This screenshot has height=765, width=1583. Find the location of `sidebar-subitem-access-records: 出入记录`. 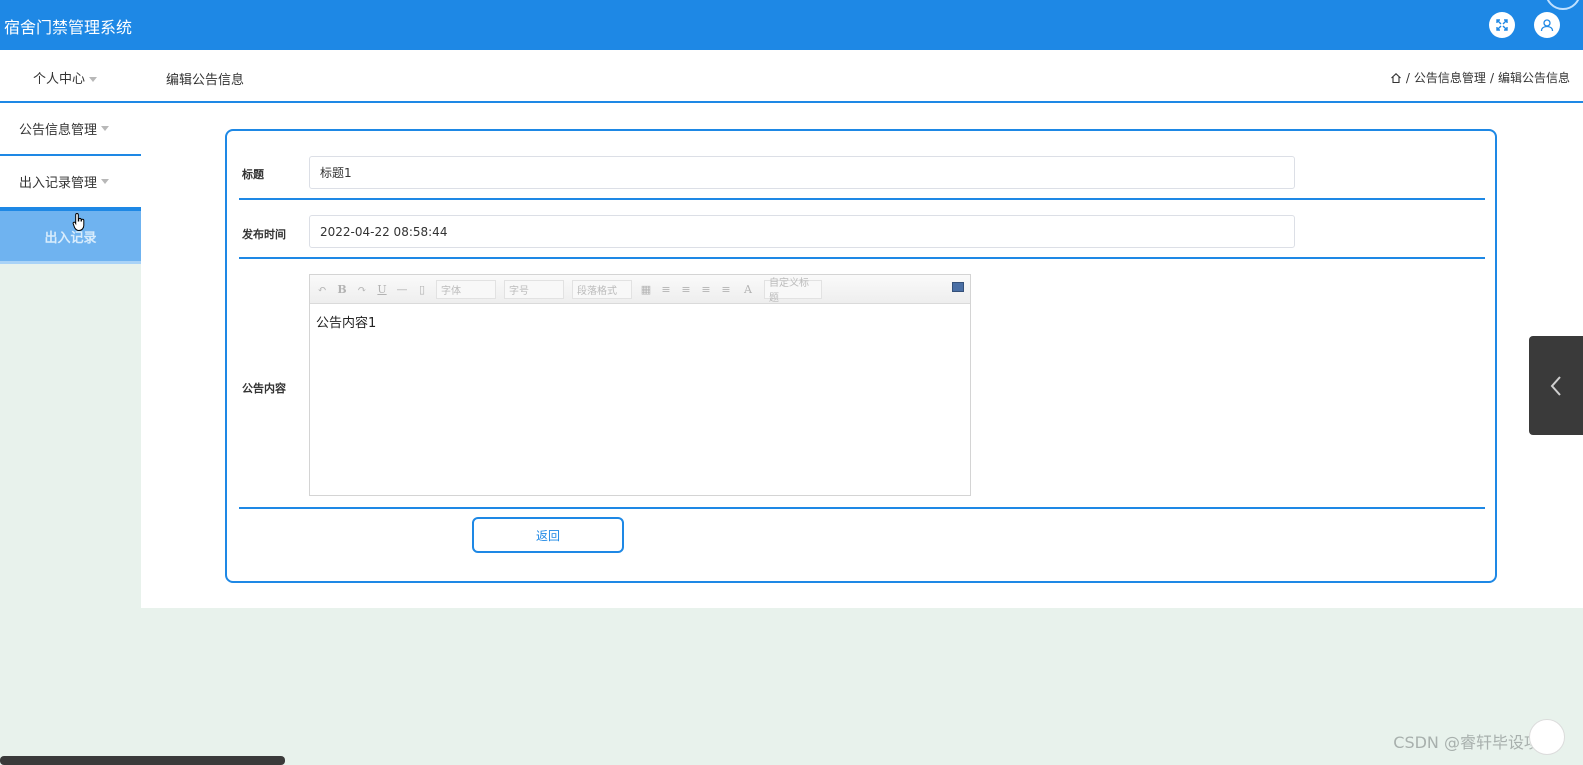

sidebar-subitem-access-records: 出入记录 is located at coordinates (70, 236).